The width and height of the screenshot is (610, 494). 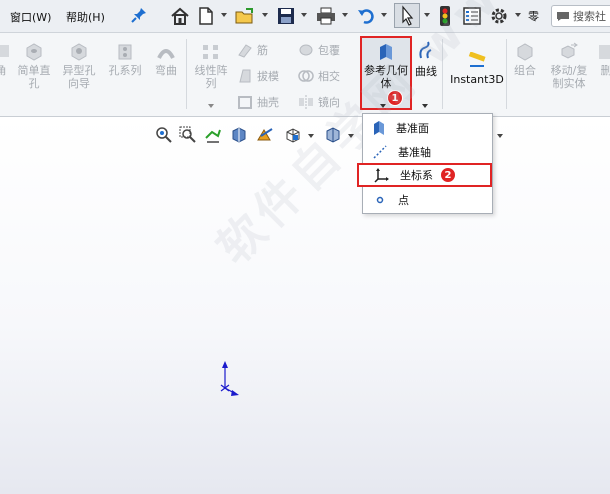 I want to click on bend-button: 弯曲, so click(x=166, y=59).